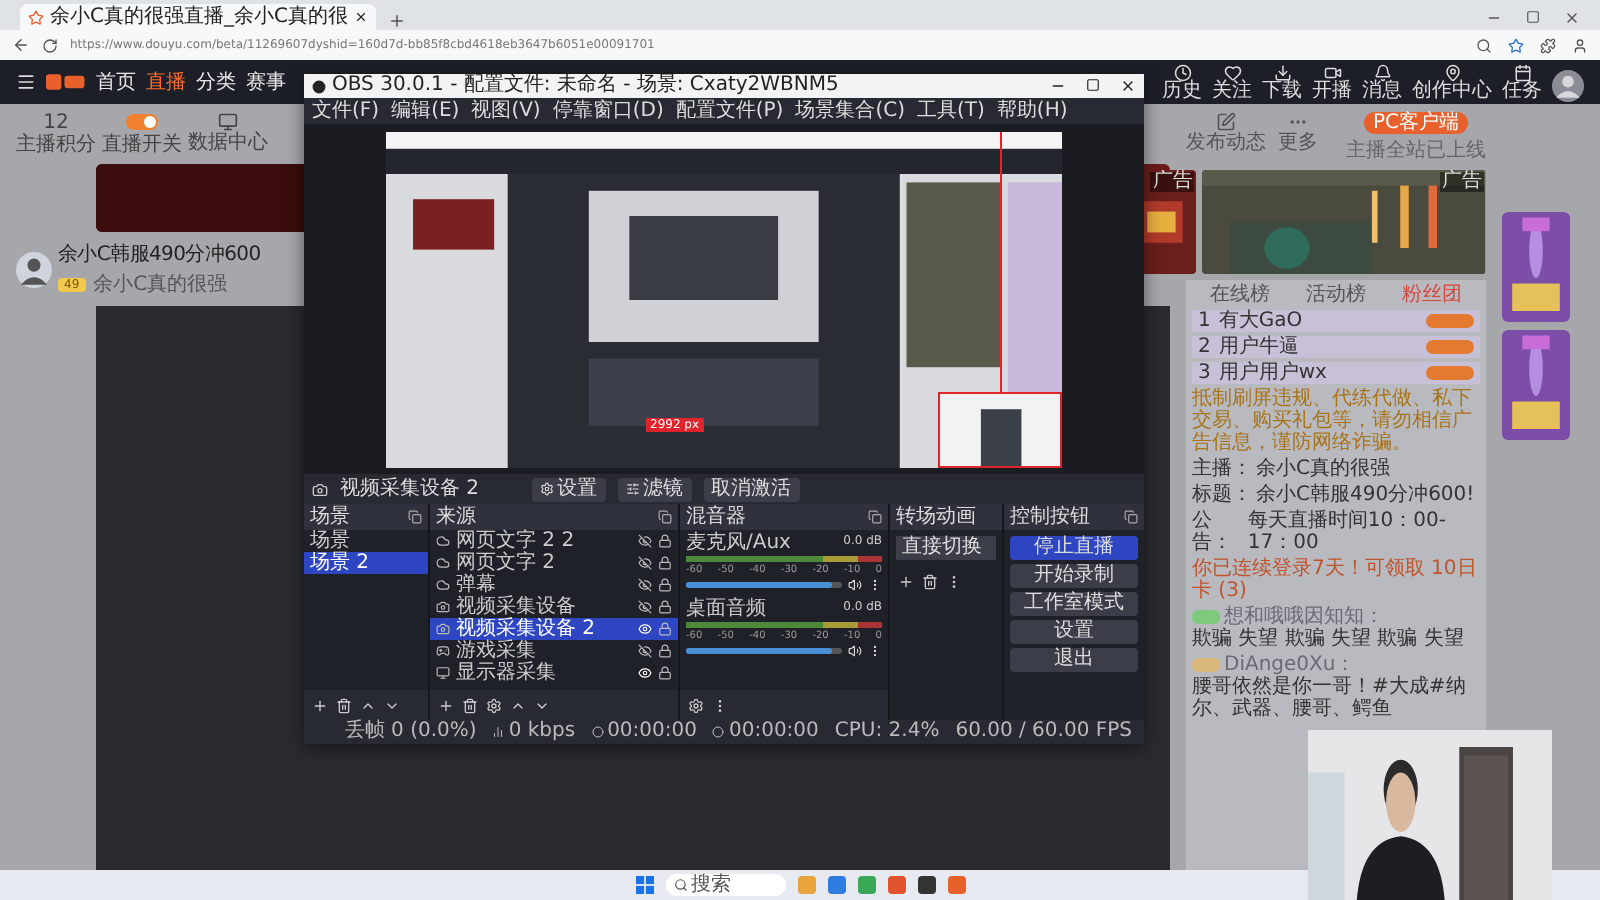 This screenshot has height=900, width=1600. Describe the element at coordinates (346, 111) in the screenshot. I see `menu-item: 文件(F)` at that location.